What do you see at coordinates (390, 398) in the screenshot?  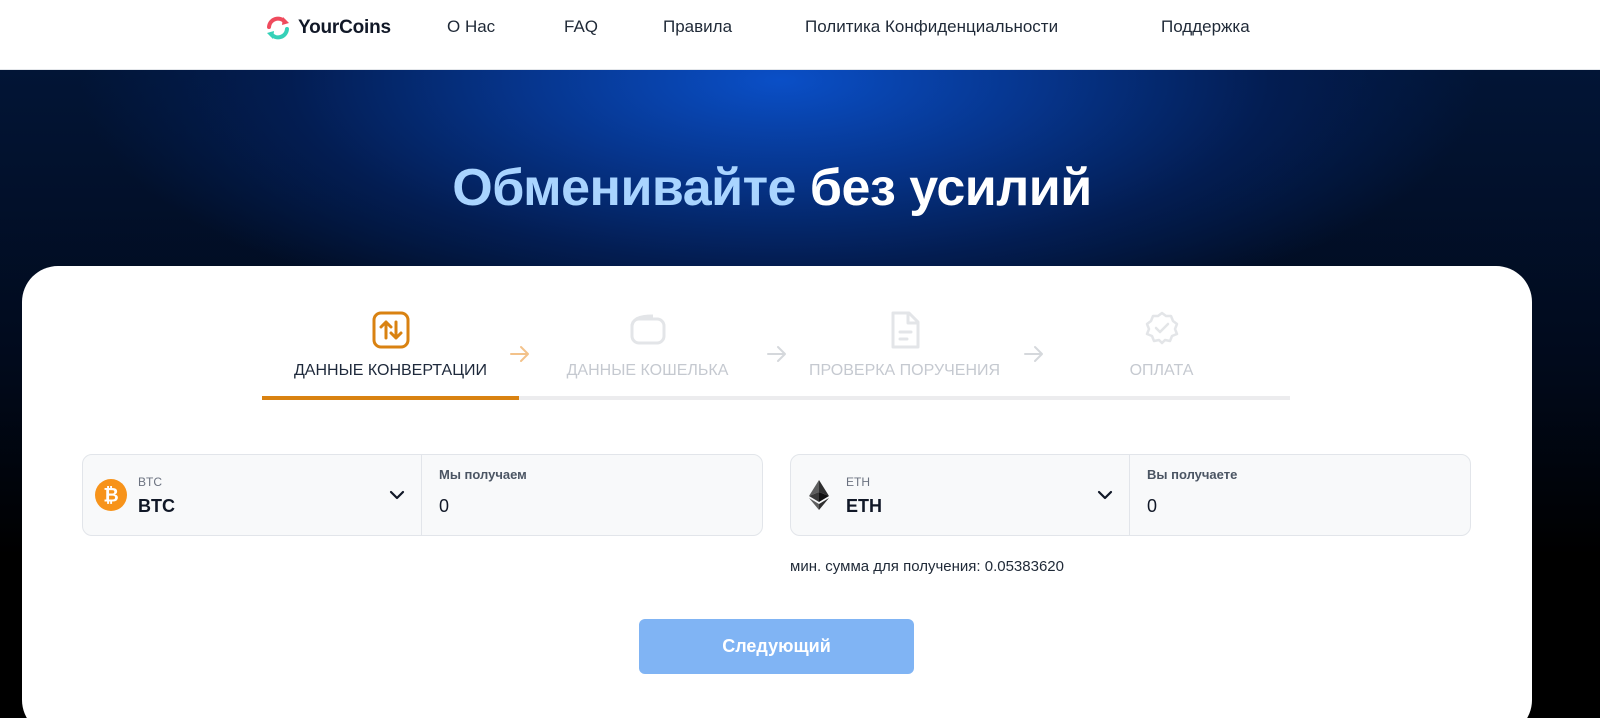 I see `stepper-progress-fill` at bounding box center [390, 398].